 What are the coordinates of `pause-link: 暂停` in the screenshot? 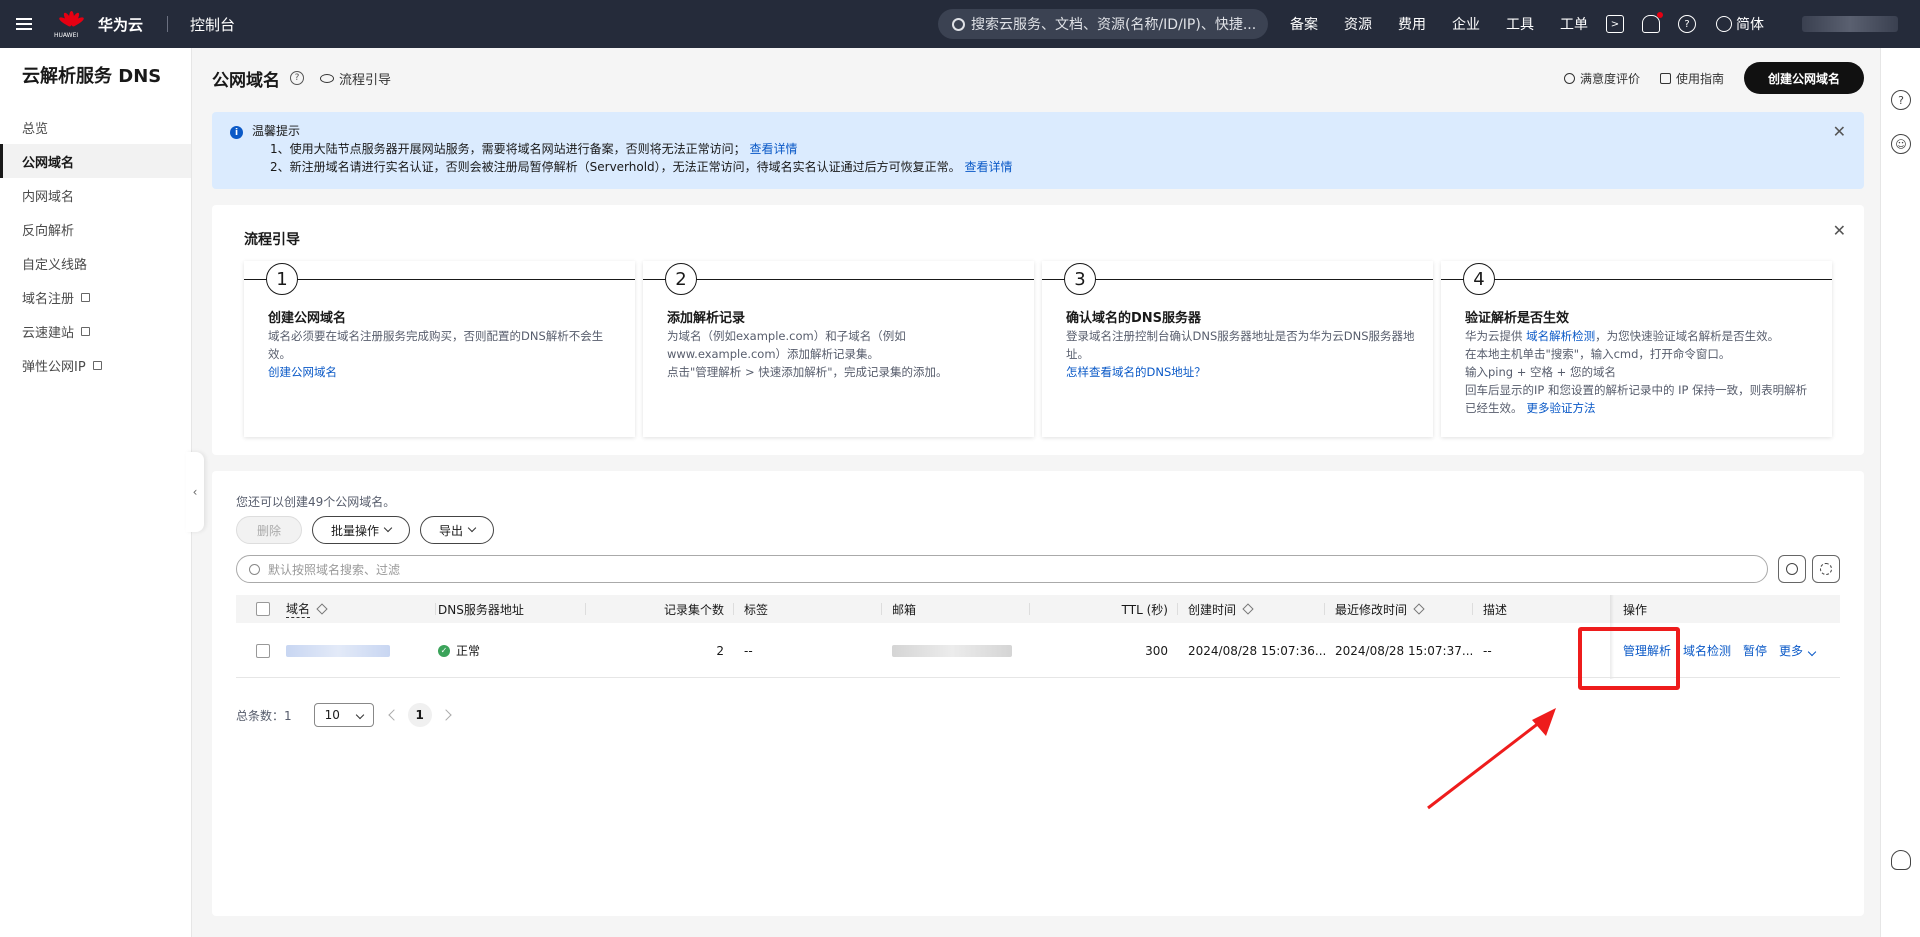 It's located at (1755, 650).